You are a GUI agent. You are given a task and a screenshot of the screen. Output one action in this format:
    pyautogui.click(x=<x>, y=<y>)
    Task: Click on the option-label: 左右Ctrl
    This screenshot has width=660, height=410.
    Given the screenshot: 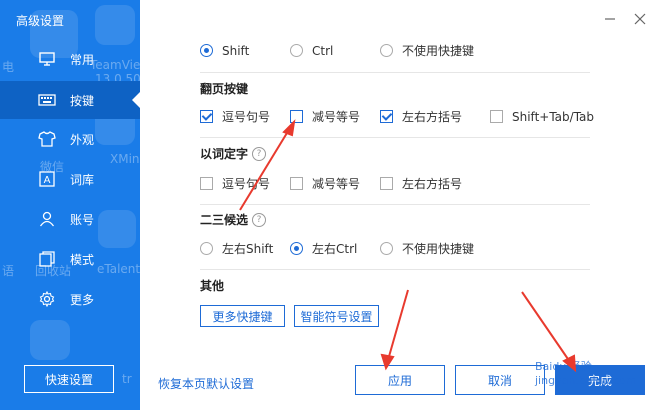 What is the action you would take?
    pyautogui.click(x=335, y=249)
    